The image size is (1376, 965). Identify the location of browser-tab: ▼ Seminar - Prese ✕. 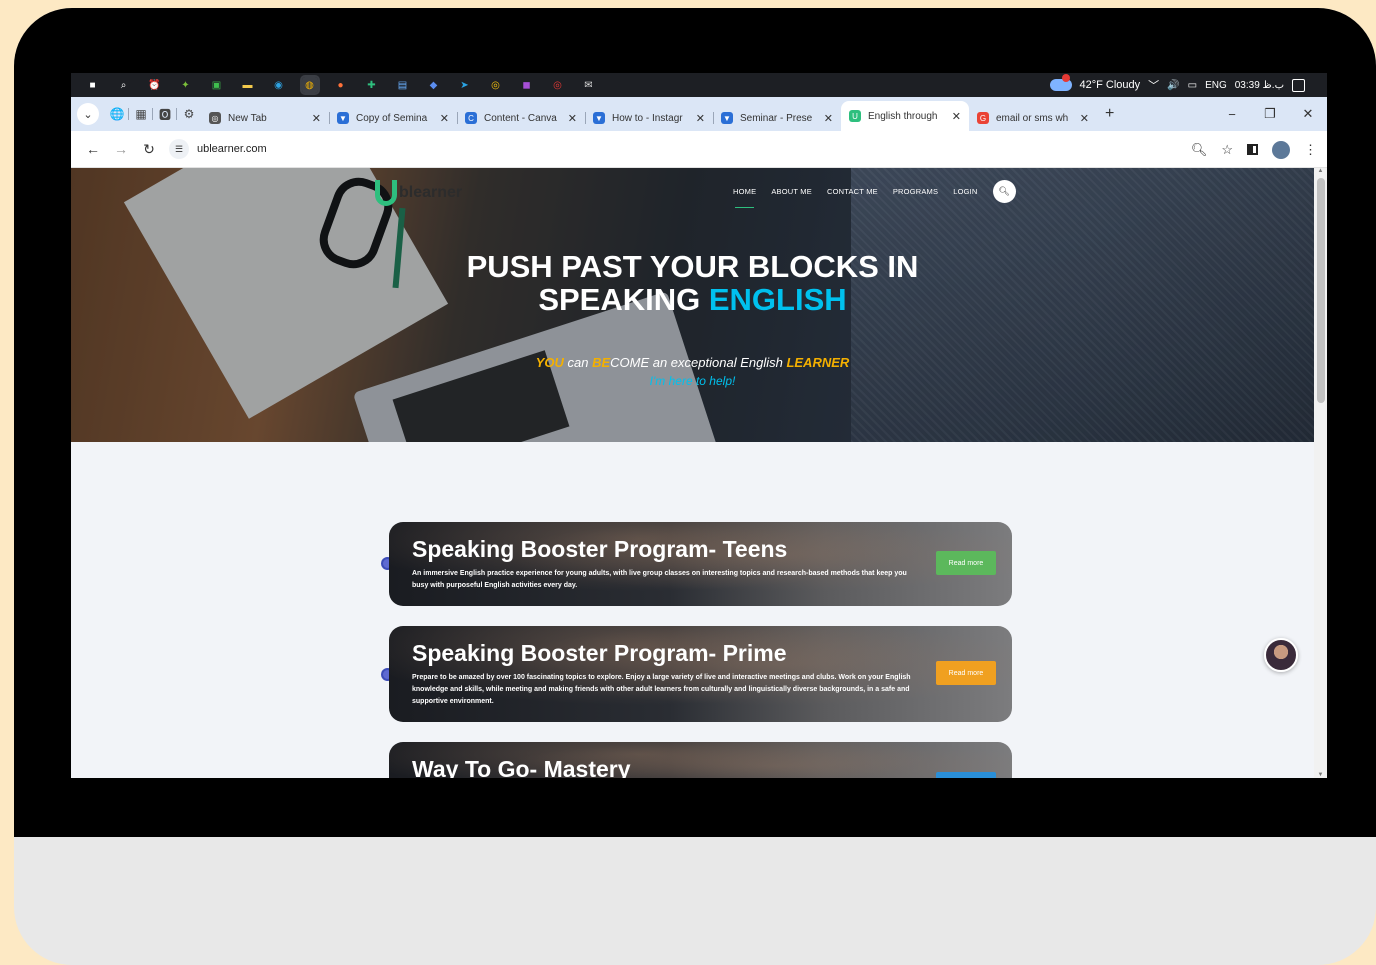
(777, 118).